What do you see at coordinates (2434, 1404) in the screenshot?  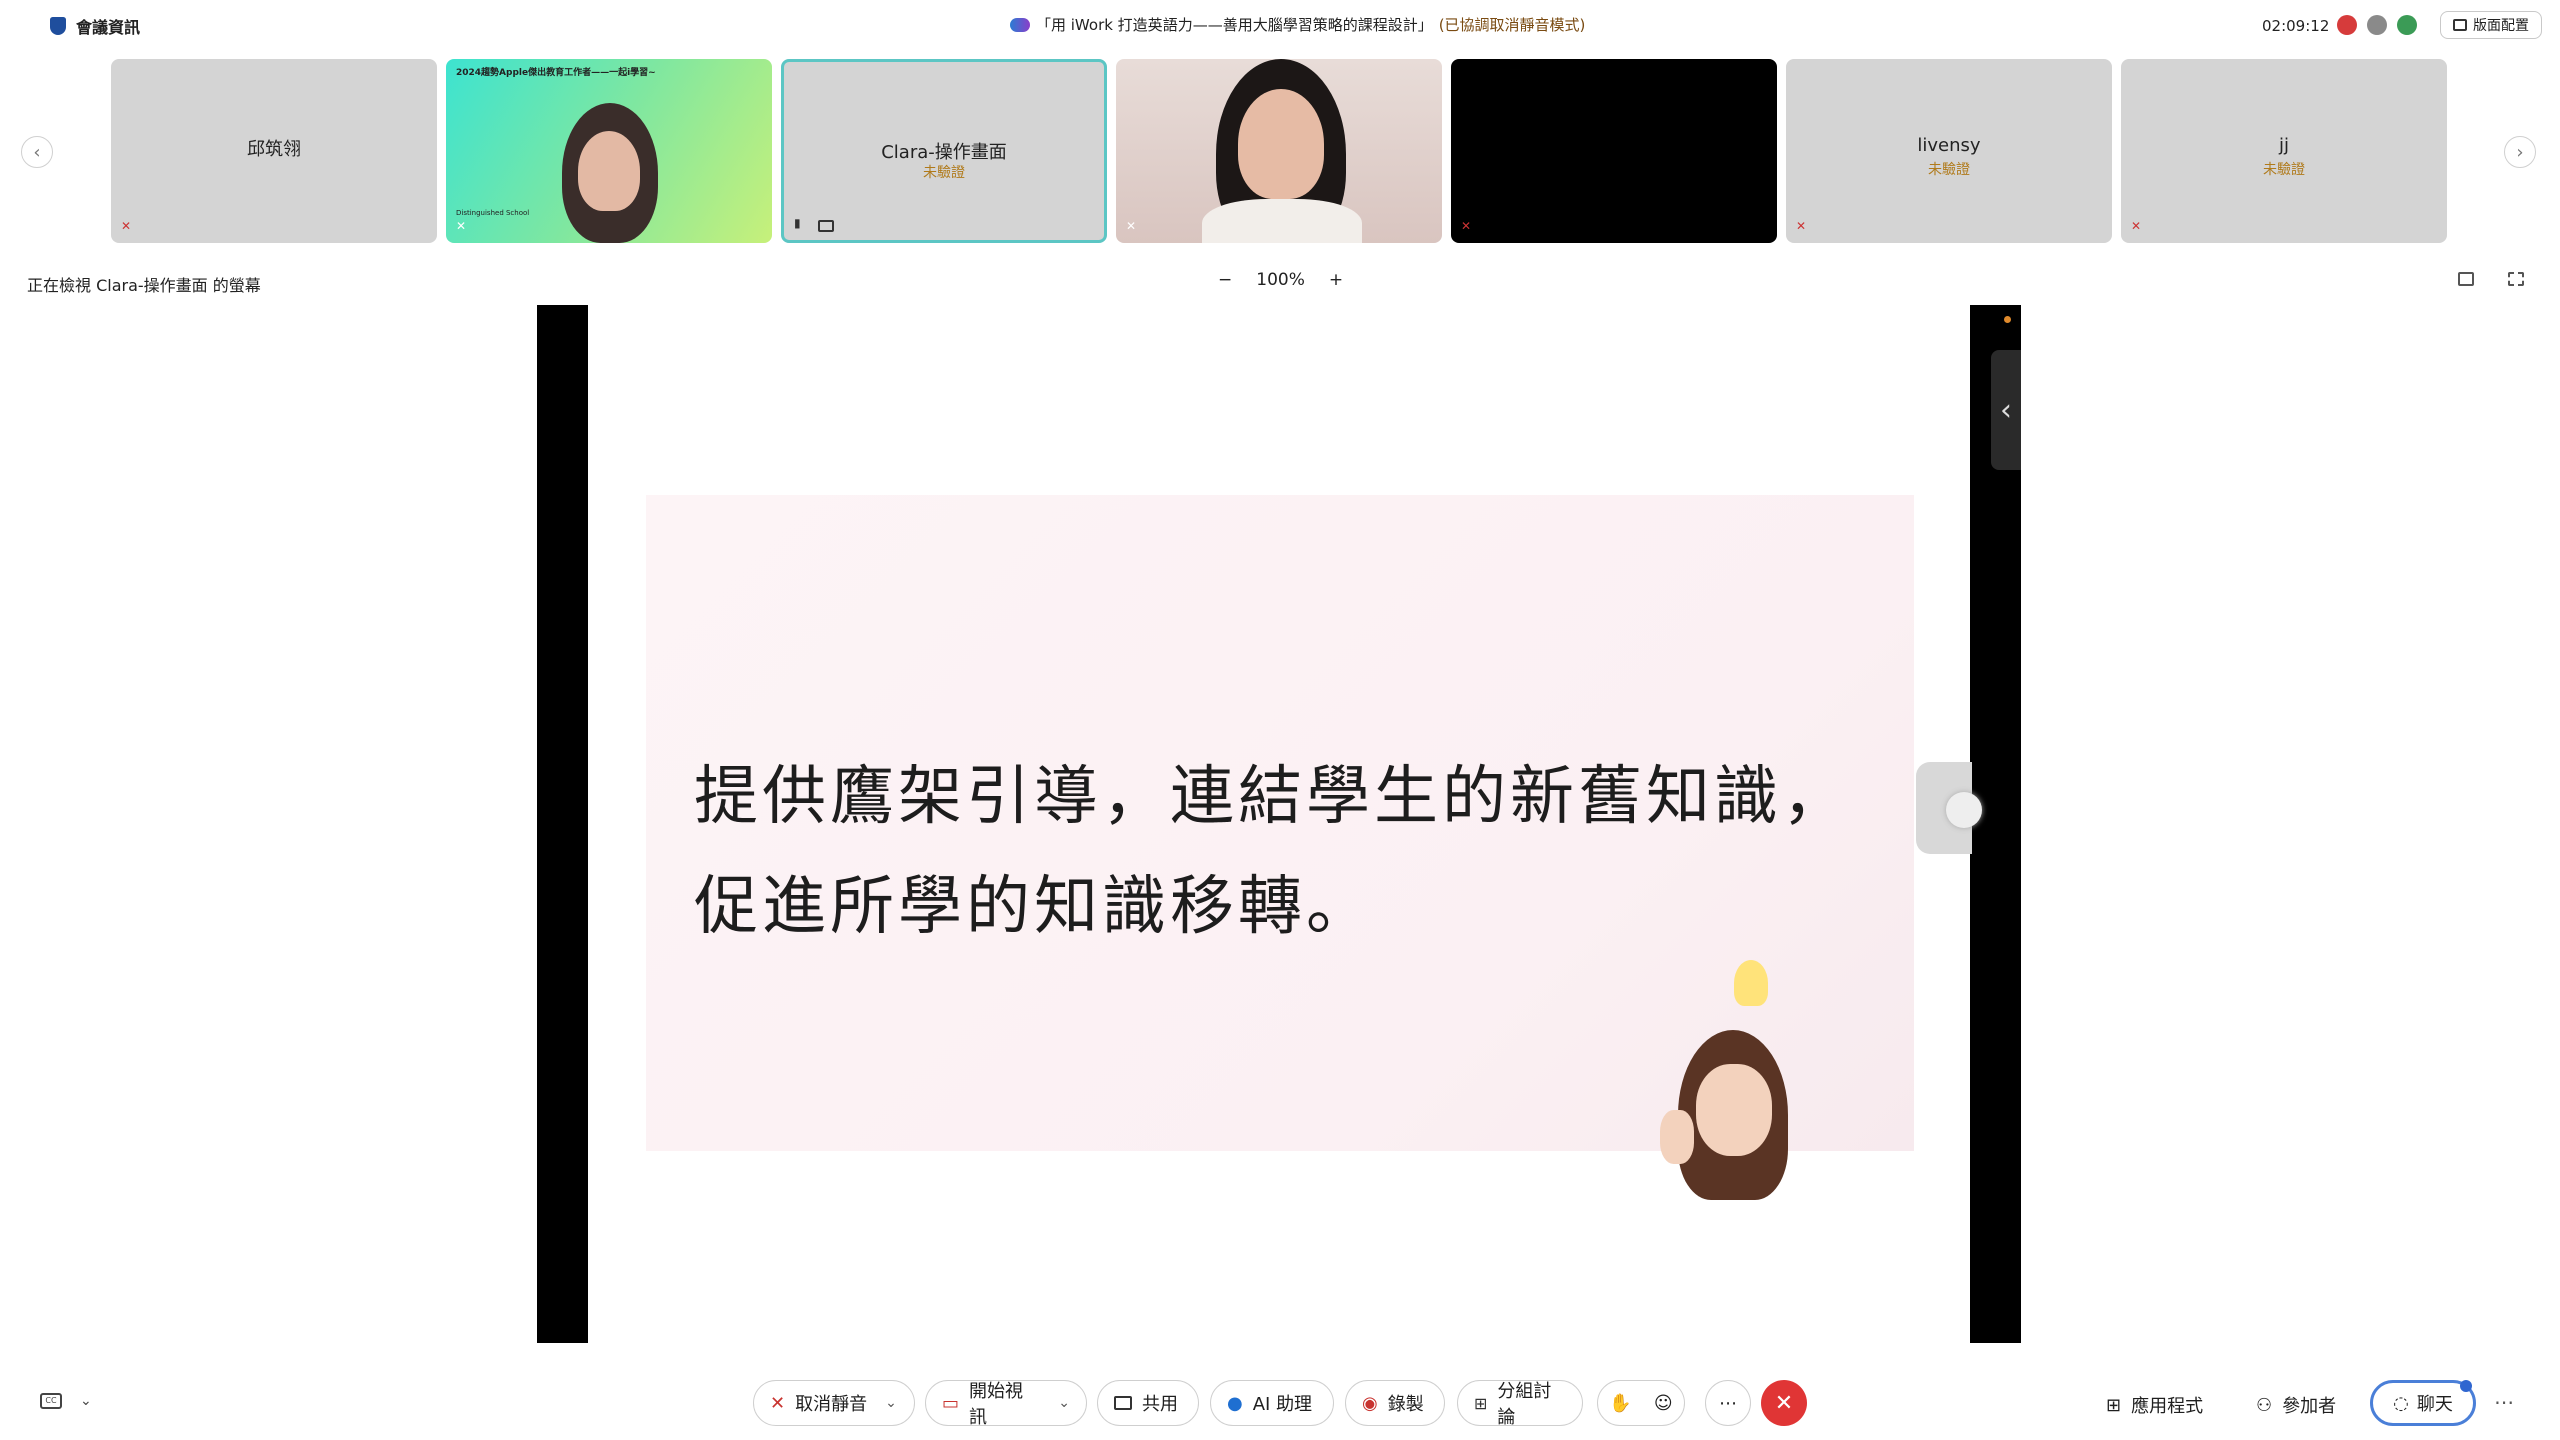 I see `chat-label: 聊天` at bounding box center [2434, 1404].